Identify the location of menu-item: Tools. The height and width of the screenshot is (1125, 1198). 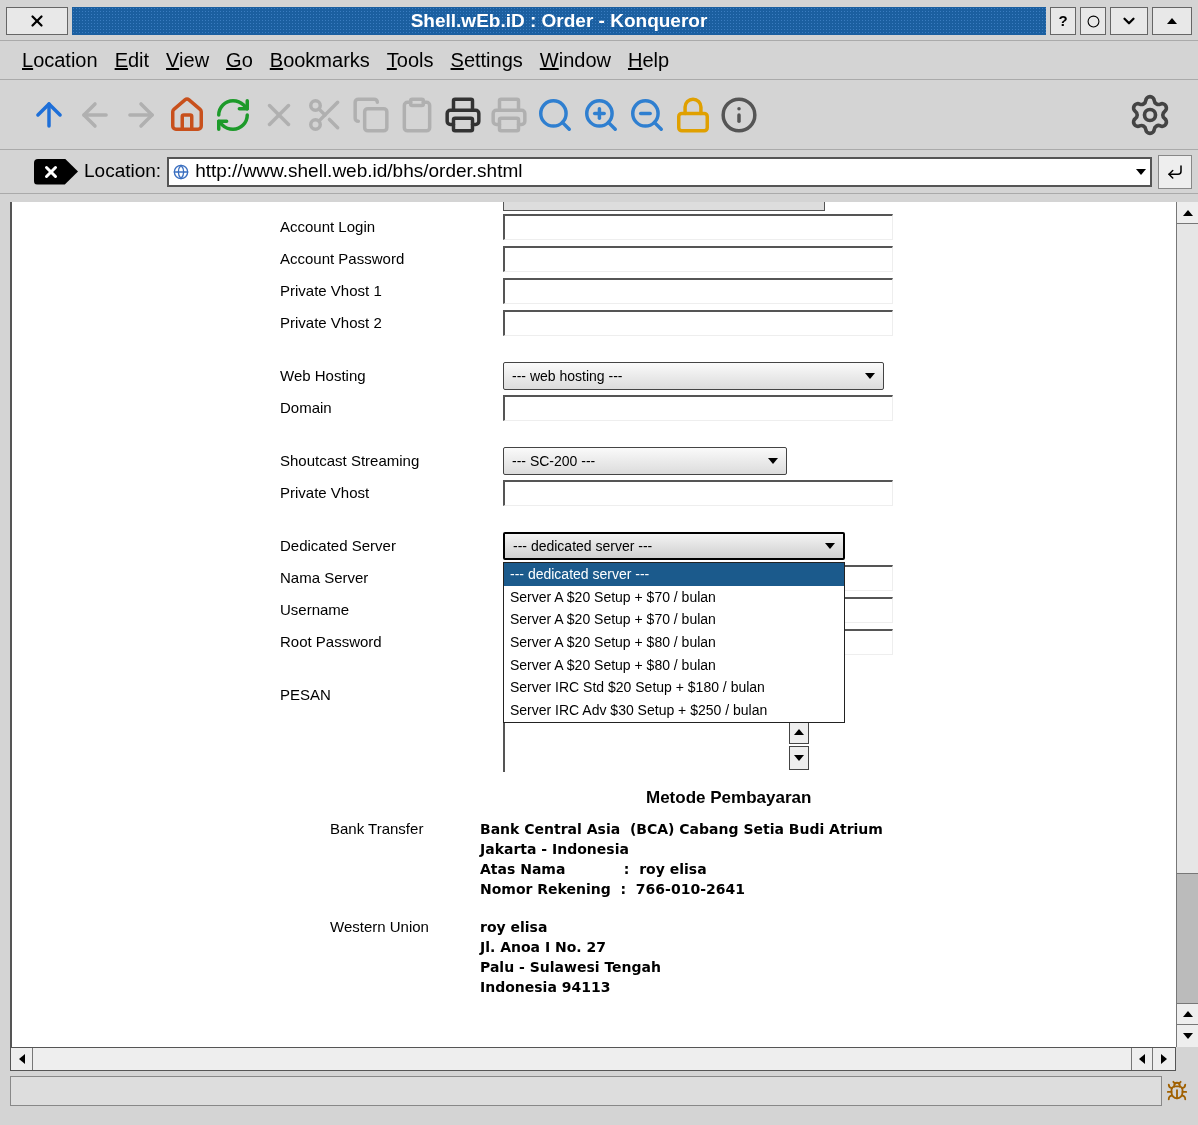
(410, 60).